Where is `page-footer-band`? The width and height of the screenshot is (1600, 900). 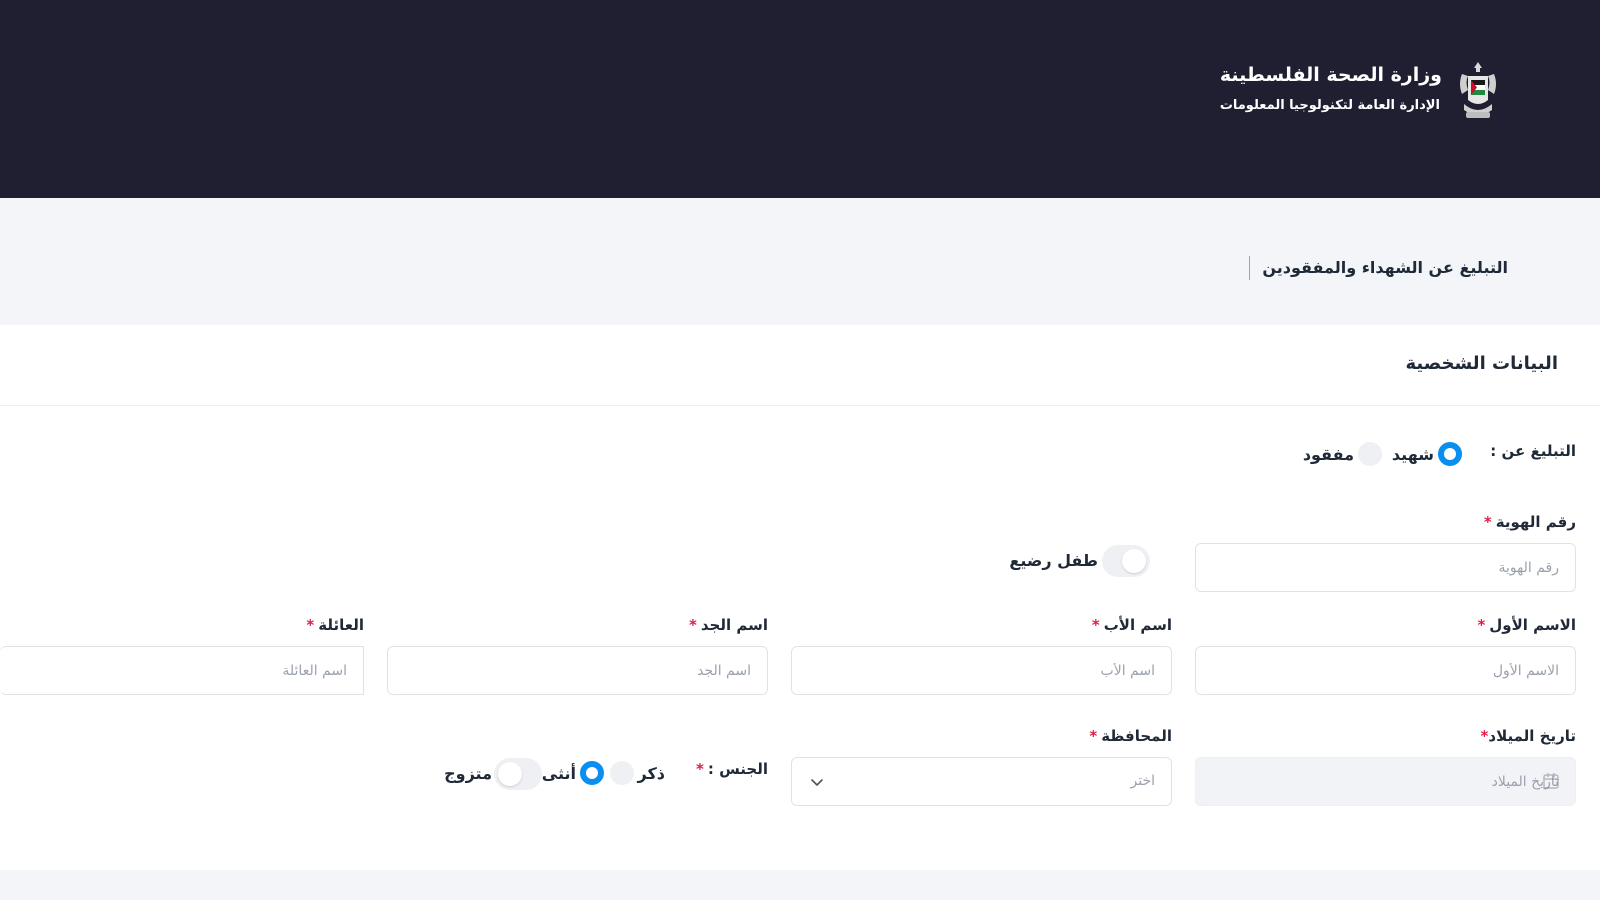 page-footer-band is located at coordinates (800, 885).